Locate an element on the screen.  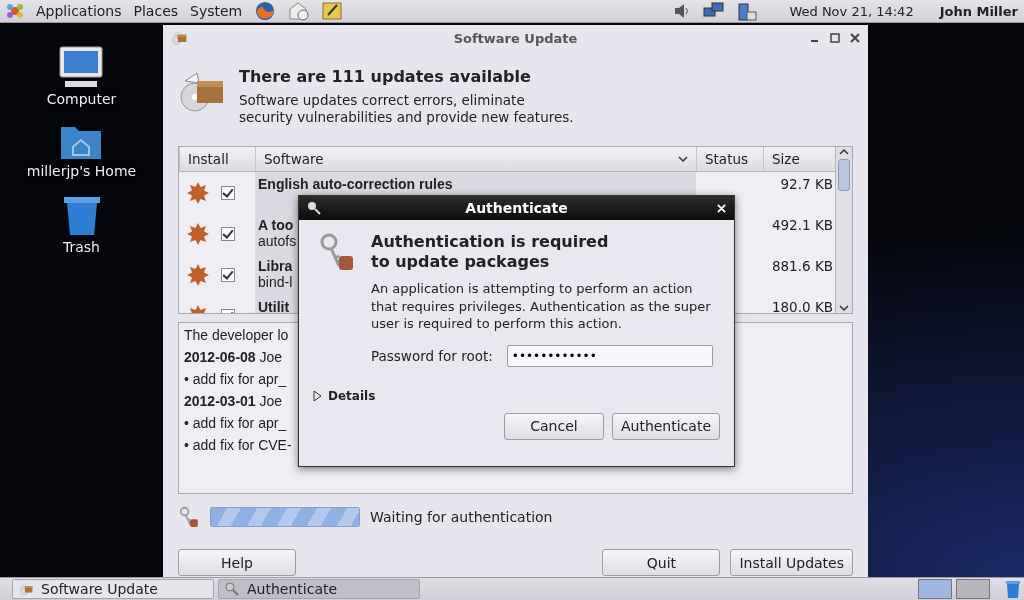
update-name: Libra is located at coordinates (275, 266).